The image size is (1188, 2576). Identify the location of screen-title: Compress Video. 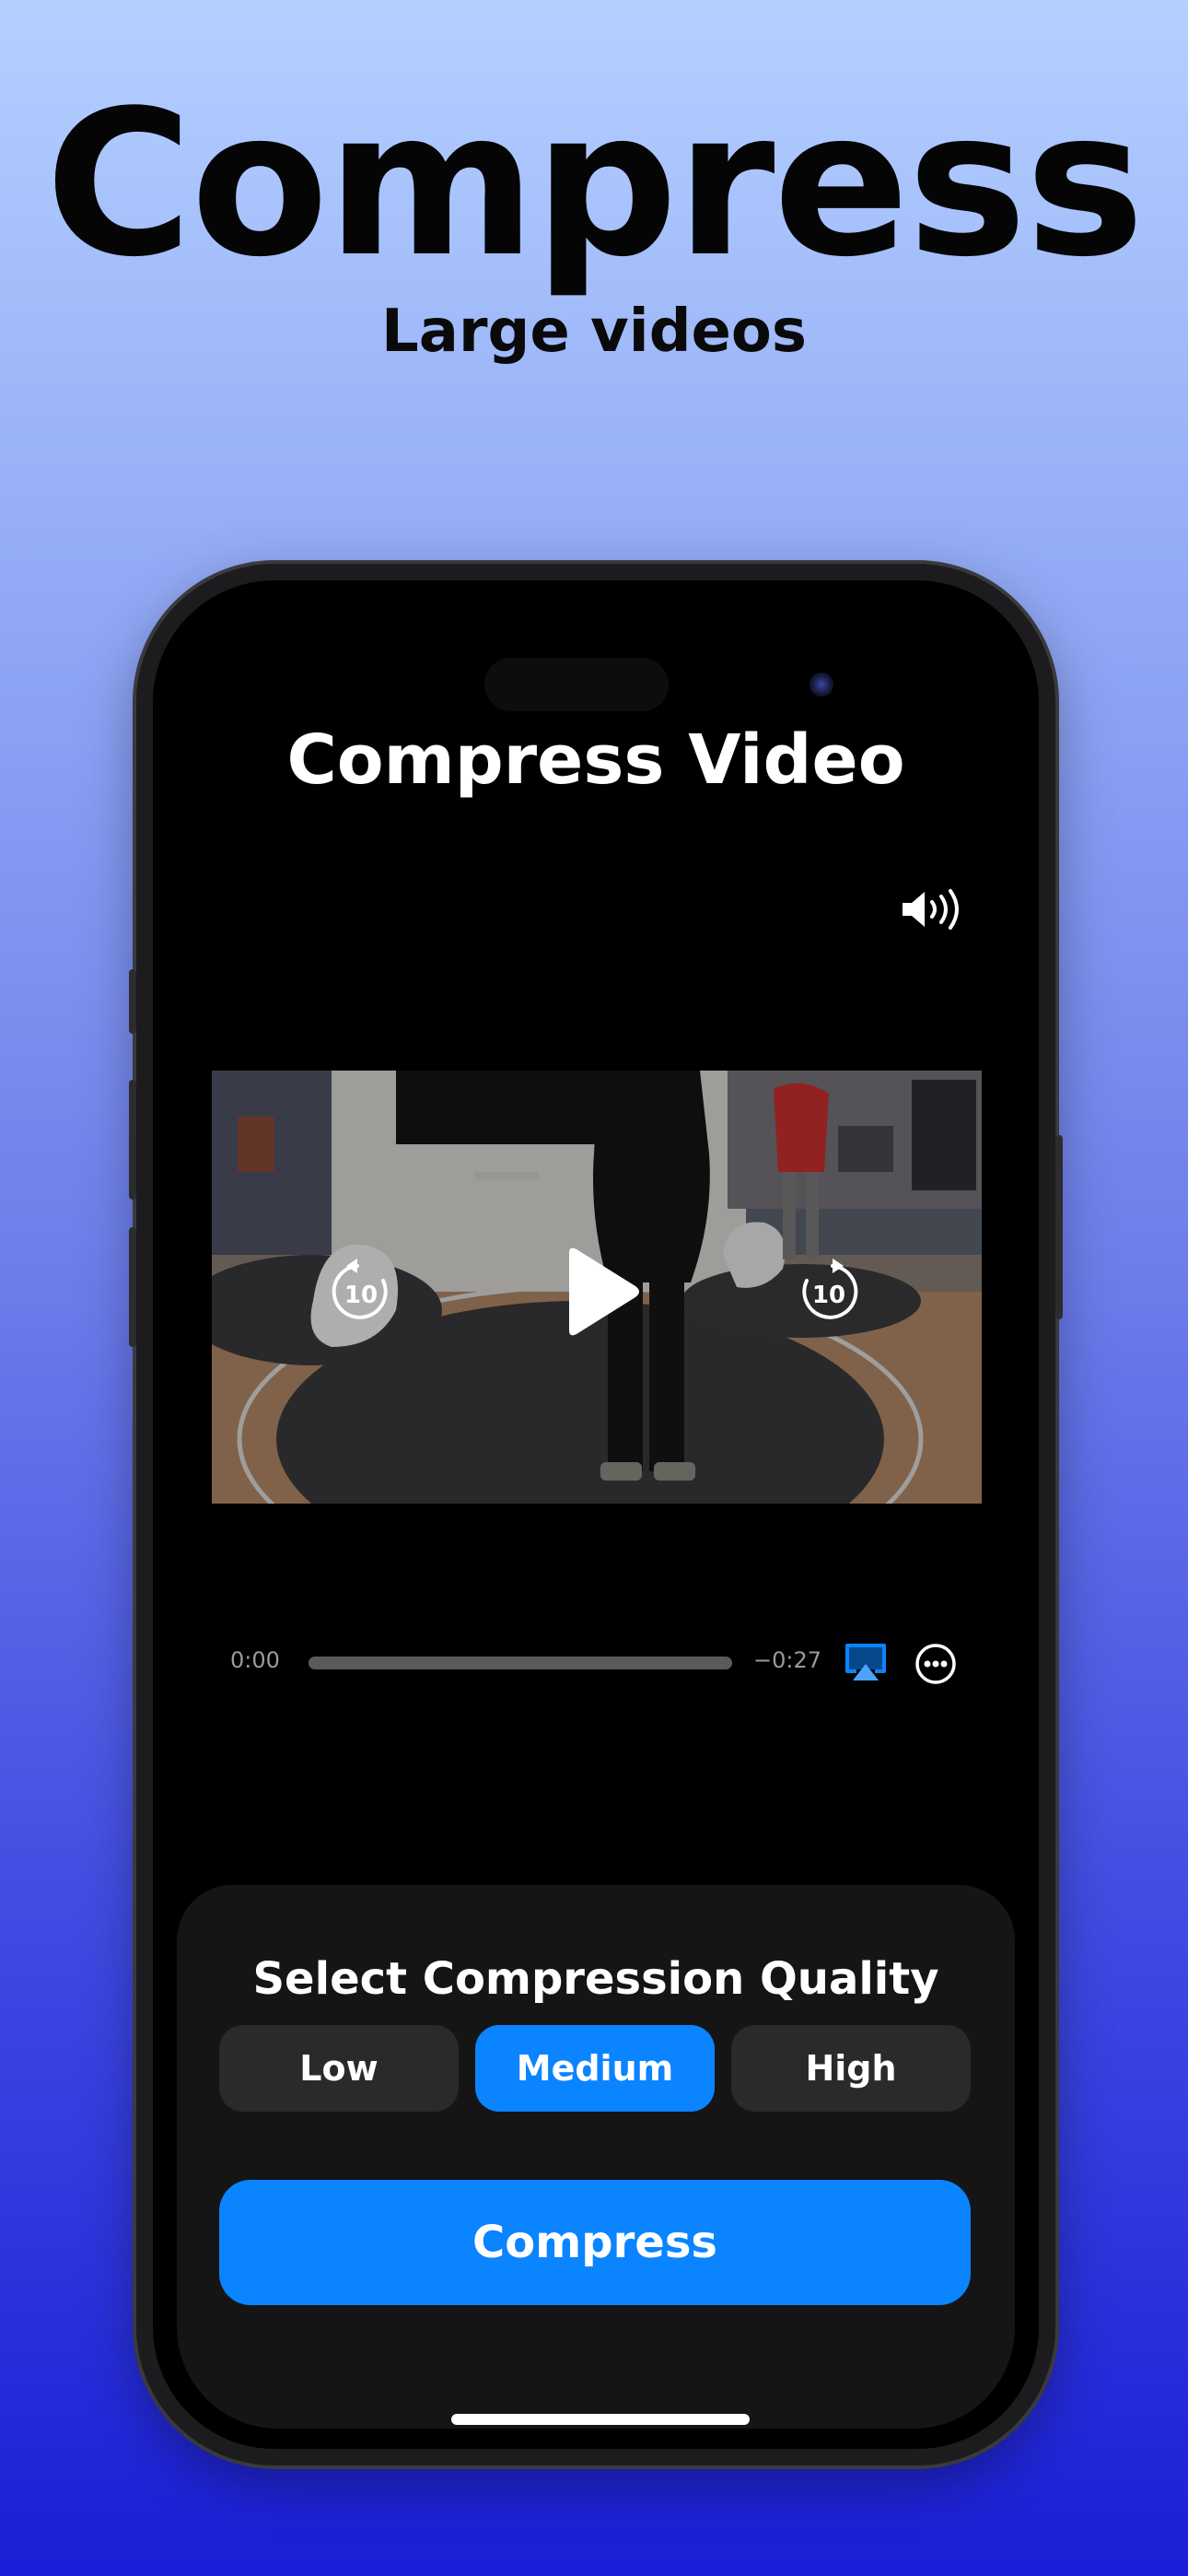
(595, 760).